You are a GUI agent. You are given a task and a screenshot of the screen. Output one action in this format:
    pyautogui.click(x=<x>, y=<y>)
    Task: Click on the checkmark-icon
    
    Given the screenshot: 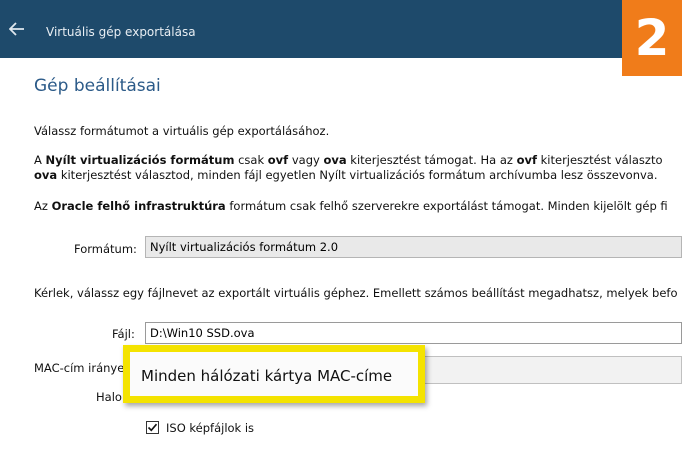 What is the action you would take?
    pyautogui.click(x=152, y=427)
    